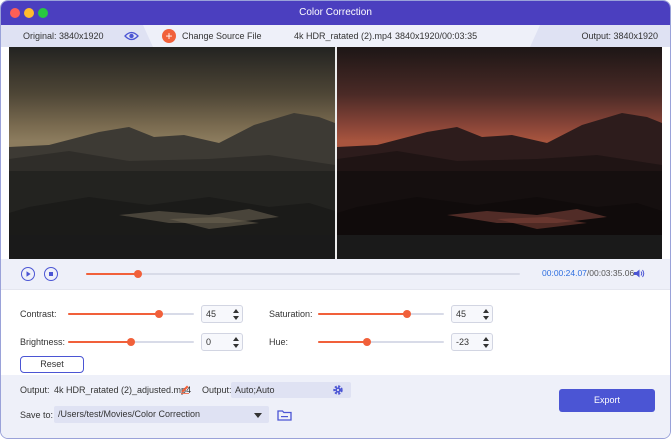 The image size is (671, 439). I want to click on source-file-info: 3840x1920/00:03:35, so click(436, 36).